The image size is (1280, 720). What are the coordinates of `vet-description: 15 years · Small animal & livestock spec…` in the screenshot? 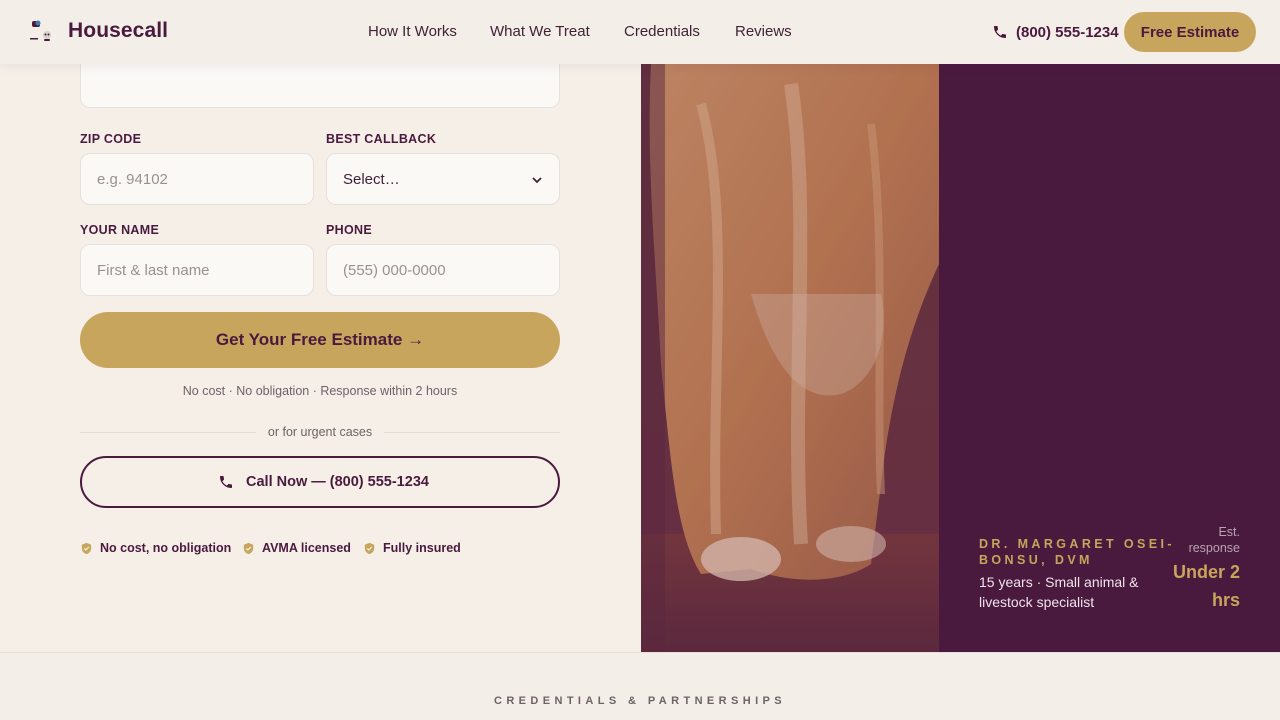 It's located at (1059, 592).